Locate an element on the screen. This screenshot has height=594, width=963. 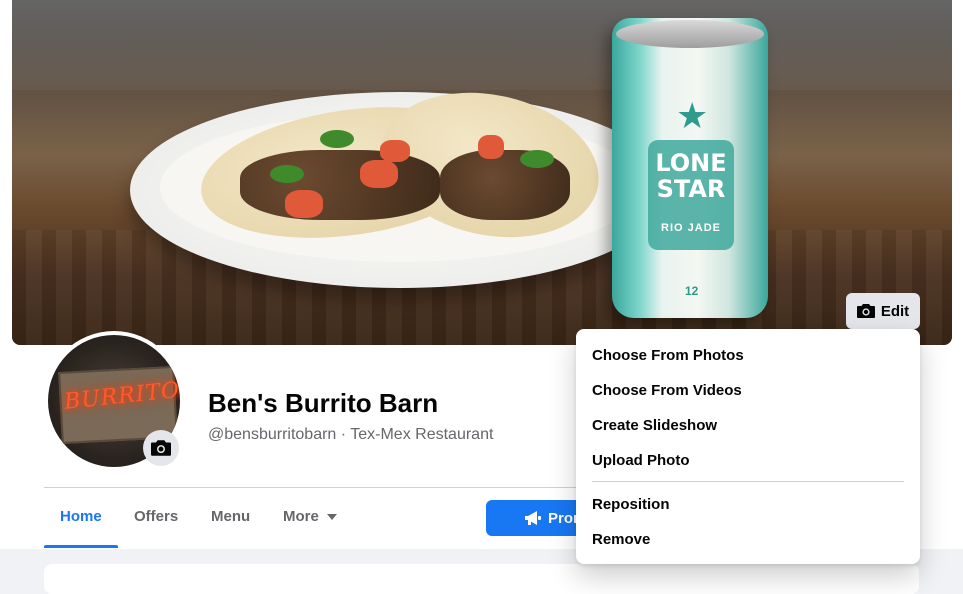
tab-more: More is located at coordinates (310, 516).